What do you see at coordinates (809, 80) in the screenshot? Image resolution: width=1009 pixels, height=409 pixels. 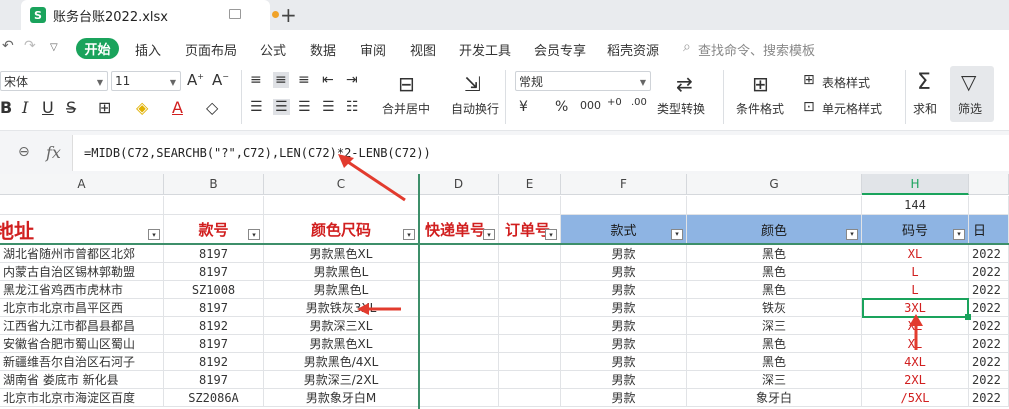 I see `table-style-icon: ⊞` at bounding box center [809, 80].